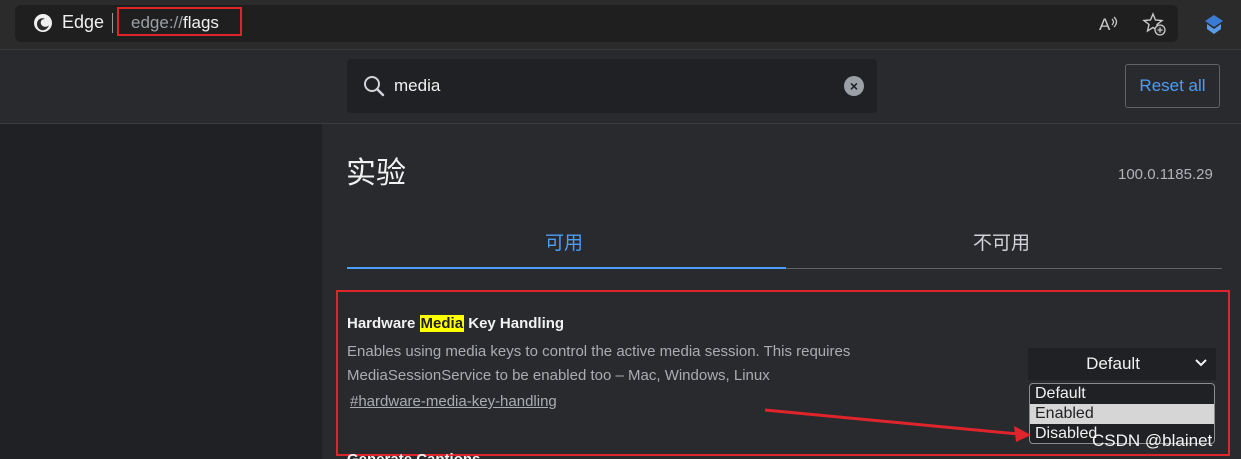 Image resolution: width=1241 pixels, height=459 pixels. I want to click on flag-title-suffix: Key Handling, so click(514, 323).